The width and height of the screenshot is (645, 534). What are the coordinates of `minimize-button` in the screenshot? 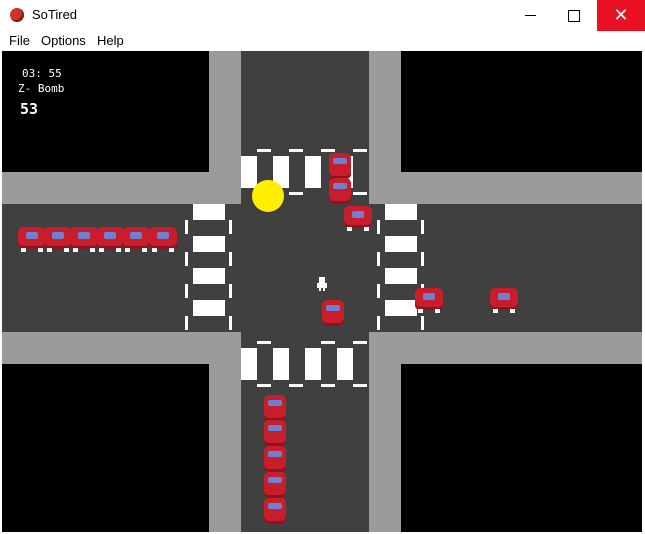 It's located at (530, 15).